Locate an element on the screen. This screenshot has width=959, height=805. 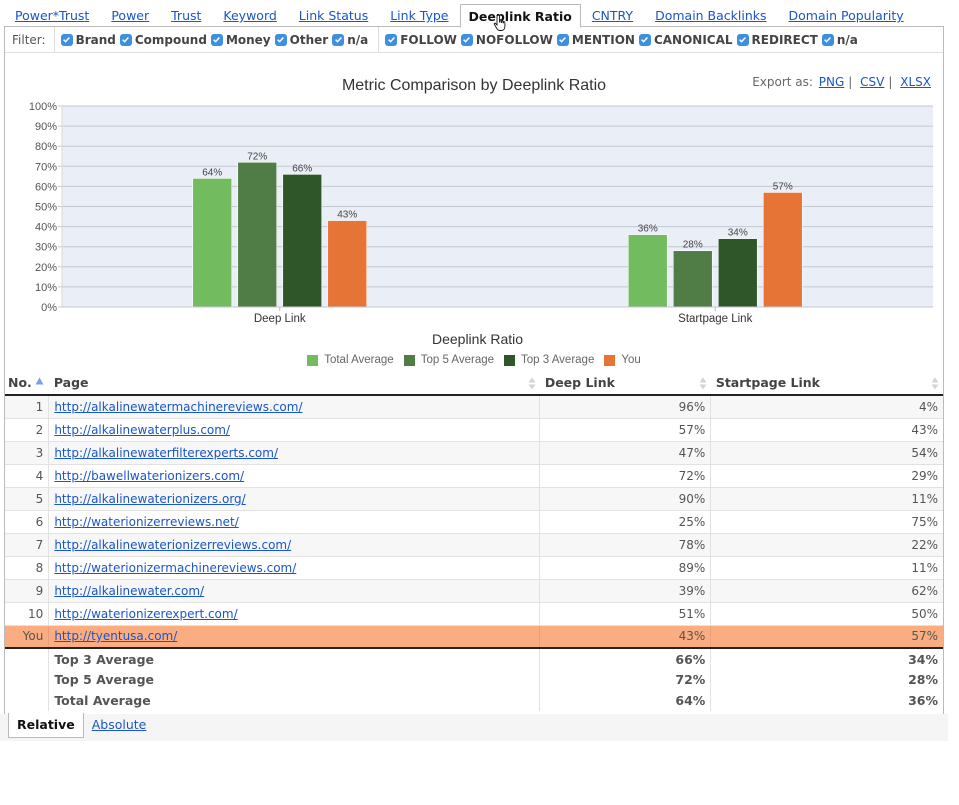
deep-link-value: 89% is located at coordinates (625, 568).